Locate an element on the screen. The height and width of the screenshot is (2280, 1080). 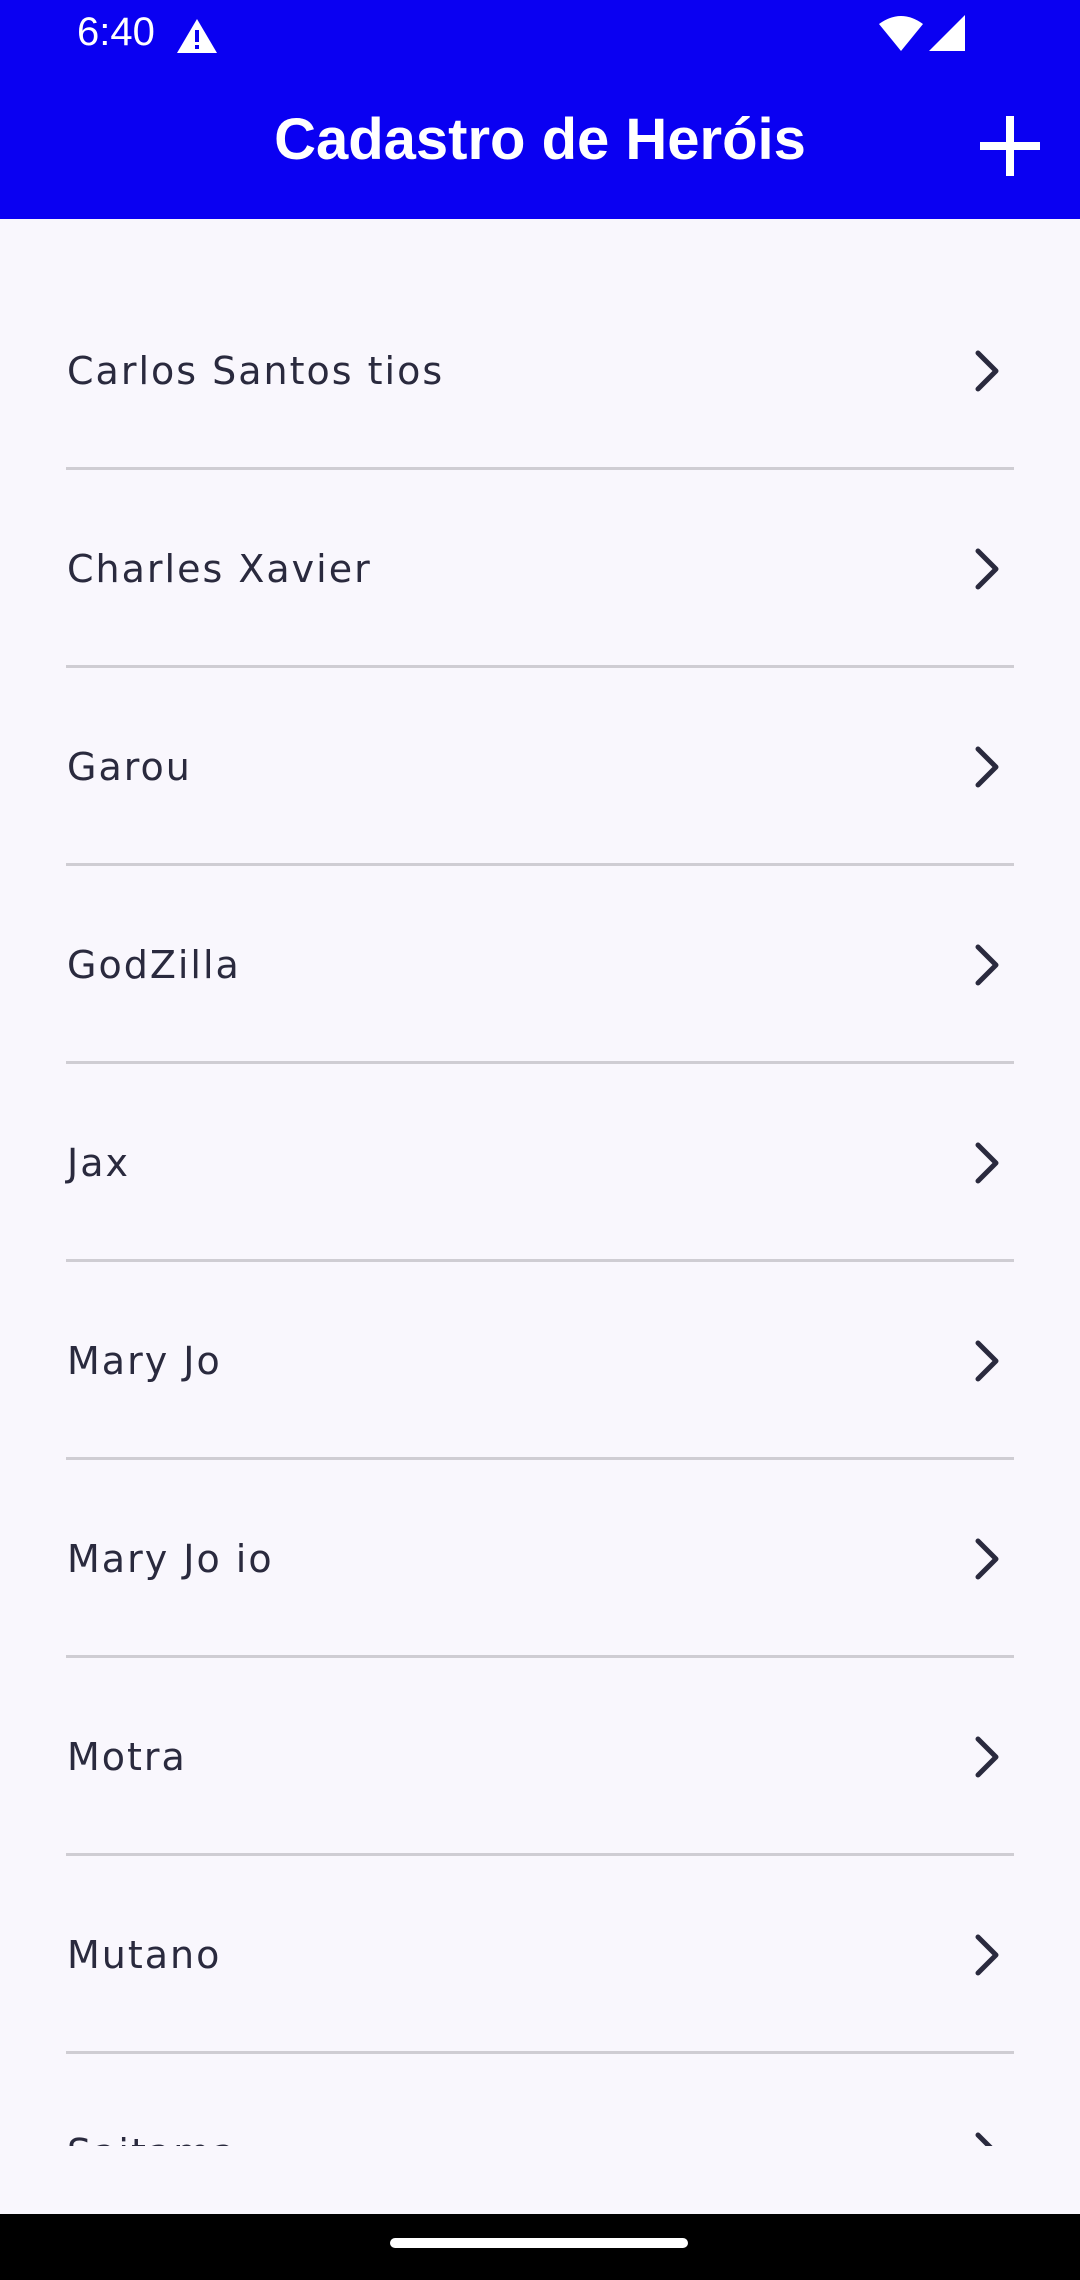
hero-list-item: GodZilla is located at coordinates (540, 965).